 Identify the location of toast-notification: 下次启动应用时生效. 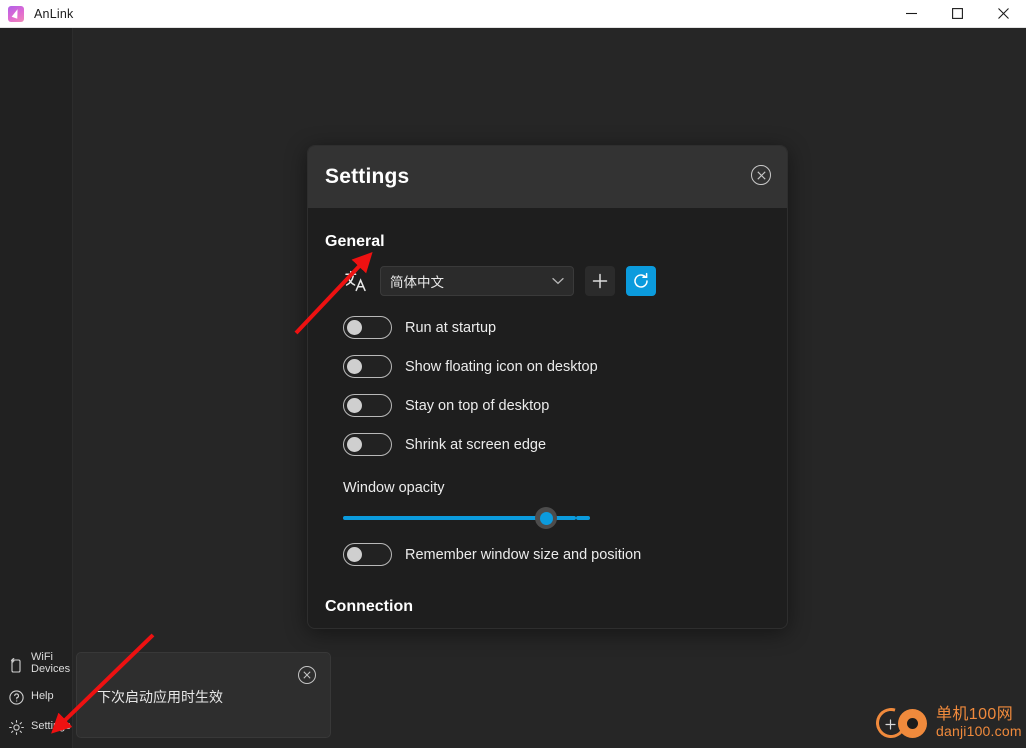
(203, 695).